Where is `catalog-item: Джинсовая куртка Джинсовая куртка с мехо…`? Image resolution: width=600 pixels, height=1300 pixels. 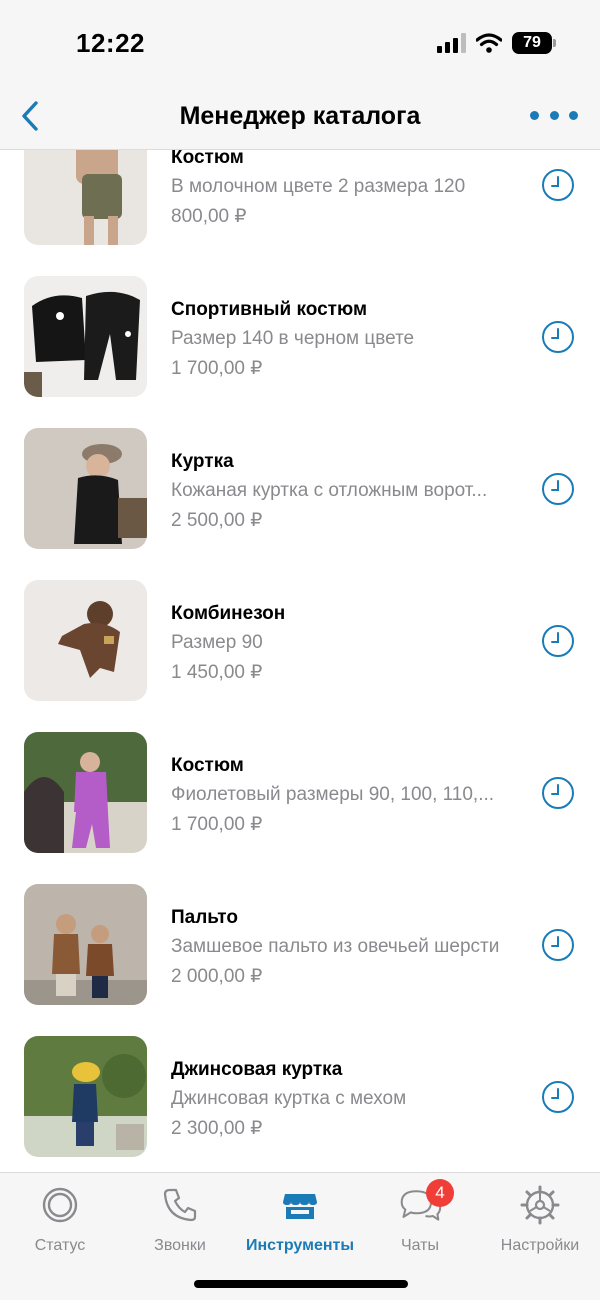
catalog-item: Джинсовая куртка Джинсовая куртка с мехо… is located at coordinates (300, 1099).